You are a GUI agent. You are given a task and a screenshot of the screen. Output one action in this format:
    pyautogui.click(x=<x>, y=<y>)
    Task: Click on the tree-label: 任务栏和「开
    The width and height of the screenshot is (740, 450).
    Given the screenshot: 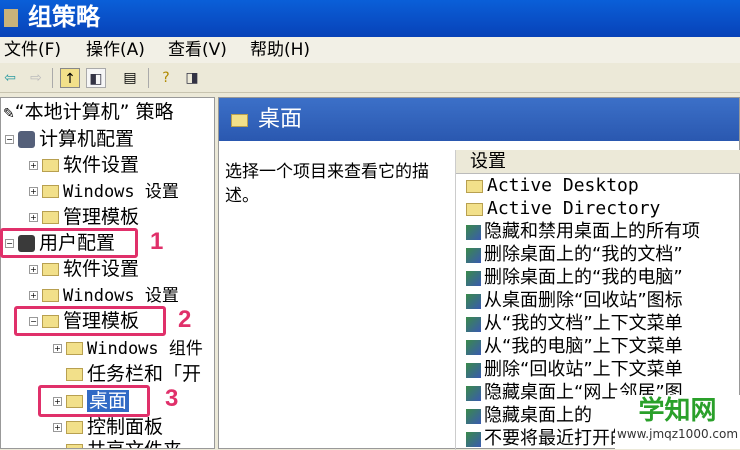 What is the action you would take?
    pyautogui.click(x=144, y=374)
    